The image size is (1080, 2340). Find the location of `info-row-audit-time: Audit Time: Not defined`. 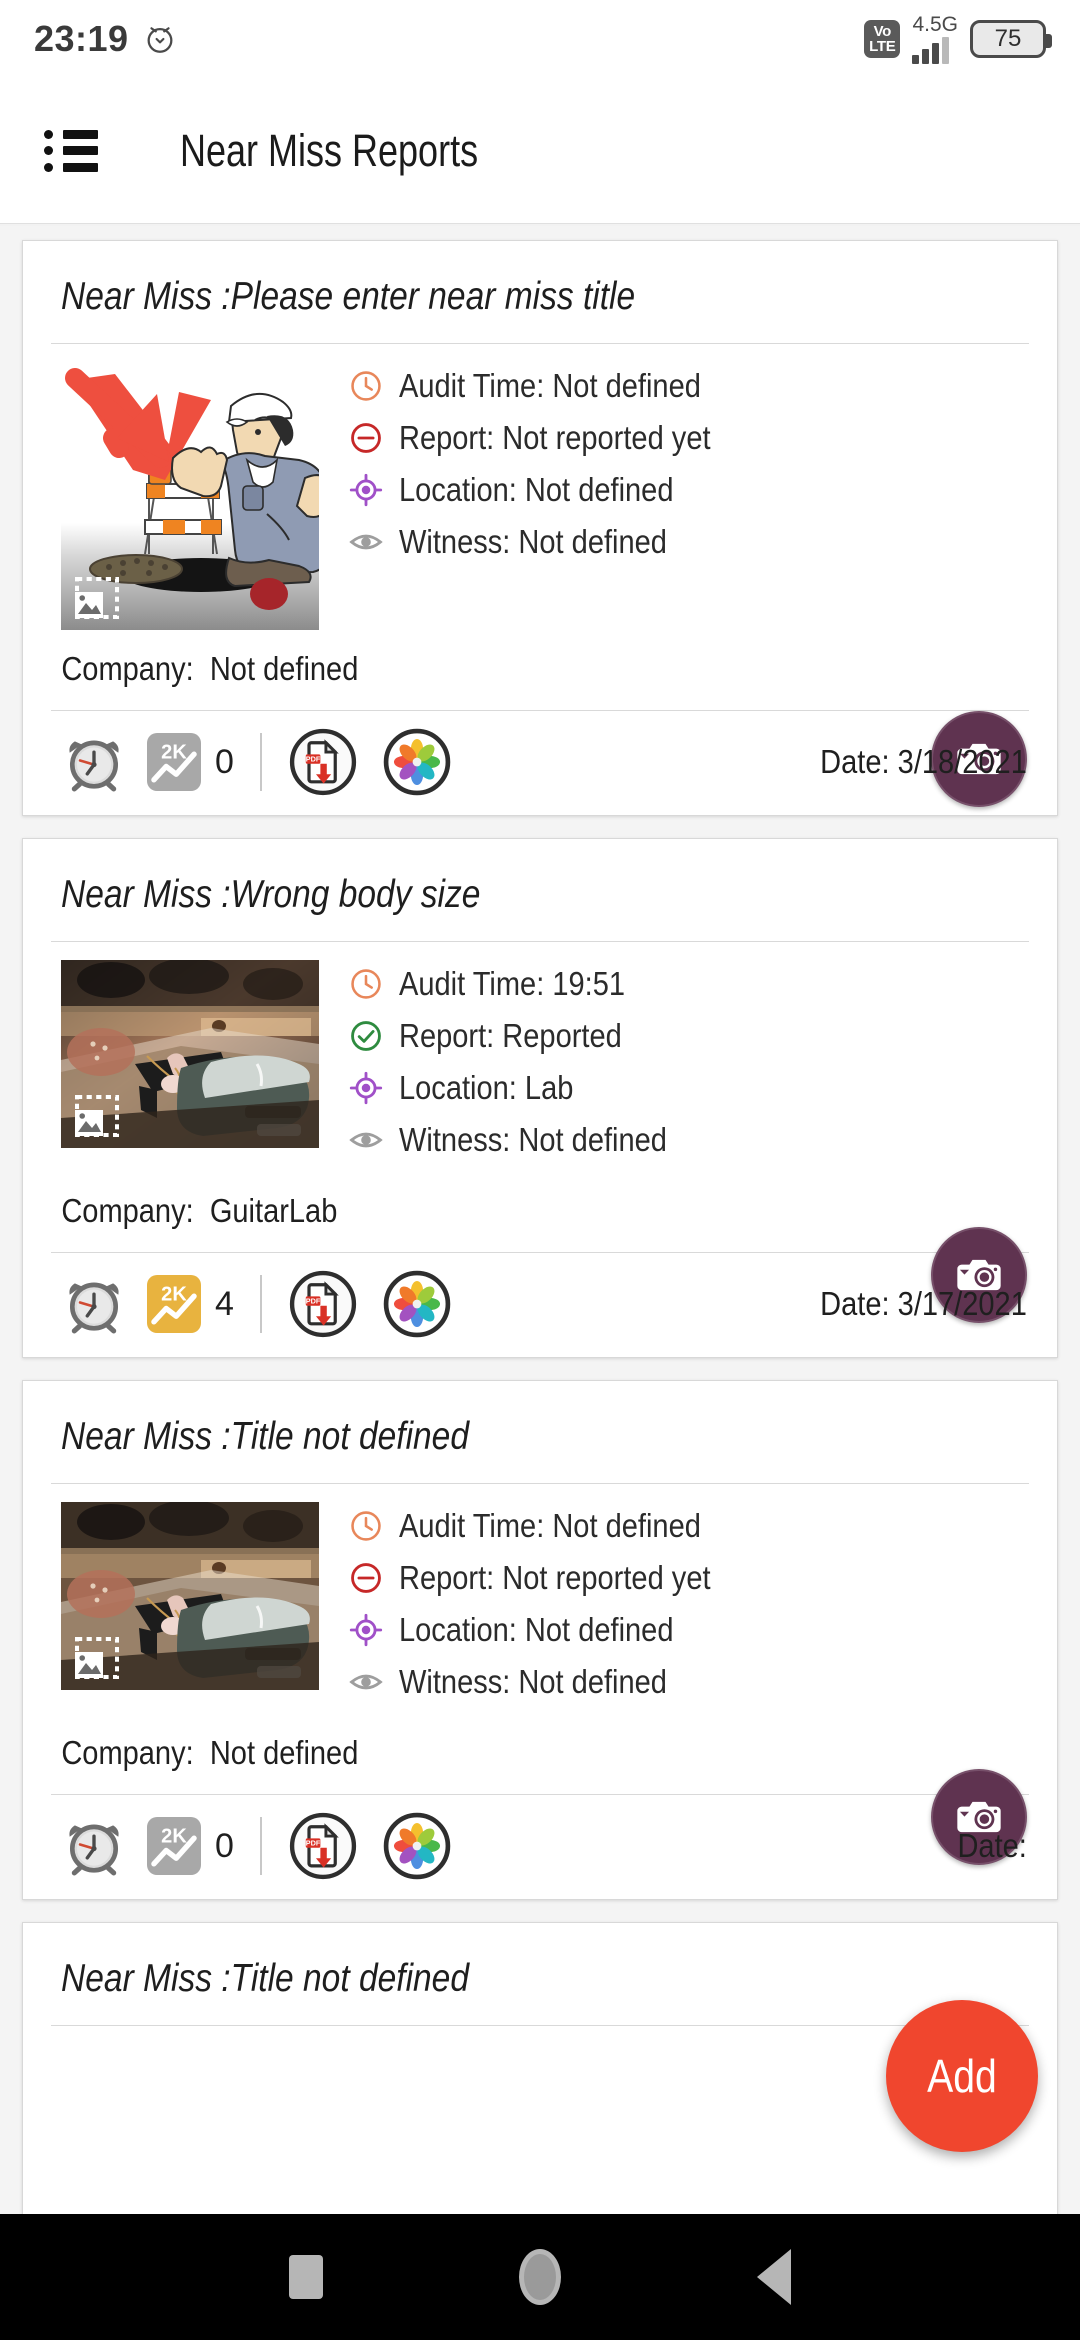

info-row-audit-time: Audit Time: Not defined is located at coordinates (690, 386).